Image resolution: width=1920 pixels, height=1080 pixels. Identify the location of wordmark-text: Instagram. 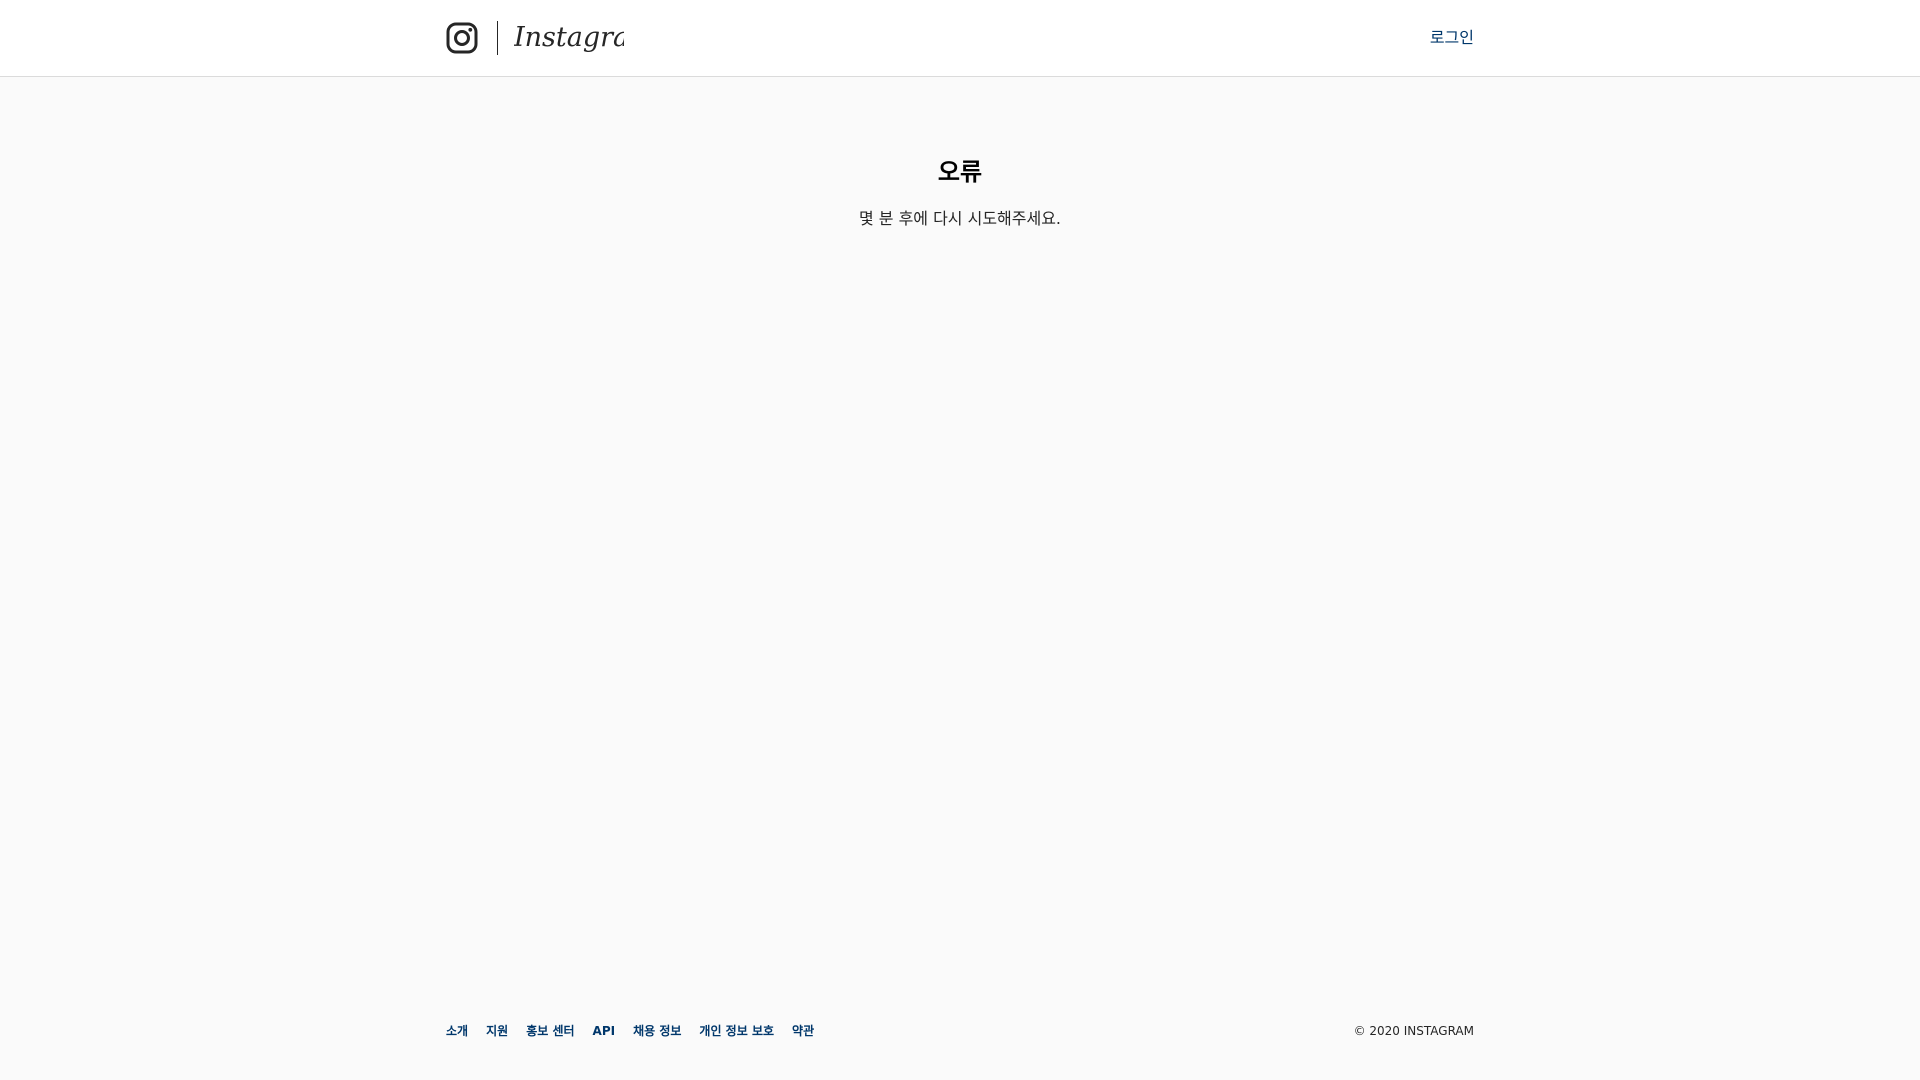
(569, 37).